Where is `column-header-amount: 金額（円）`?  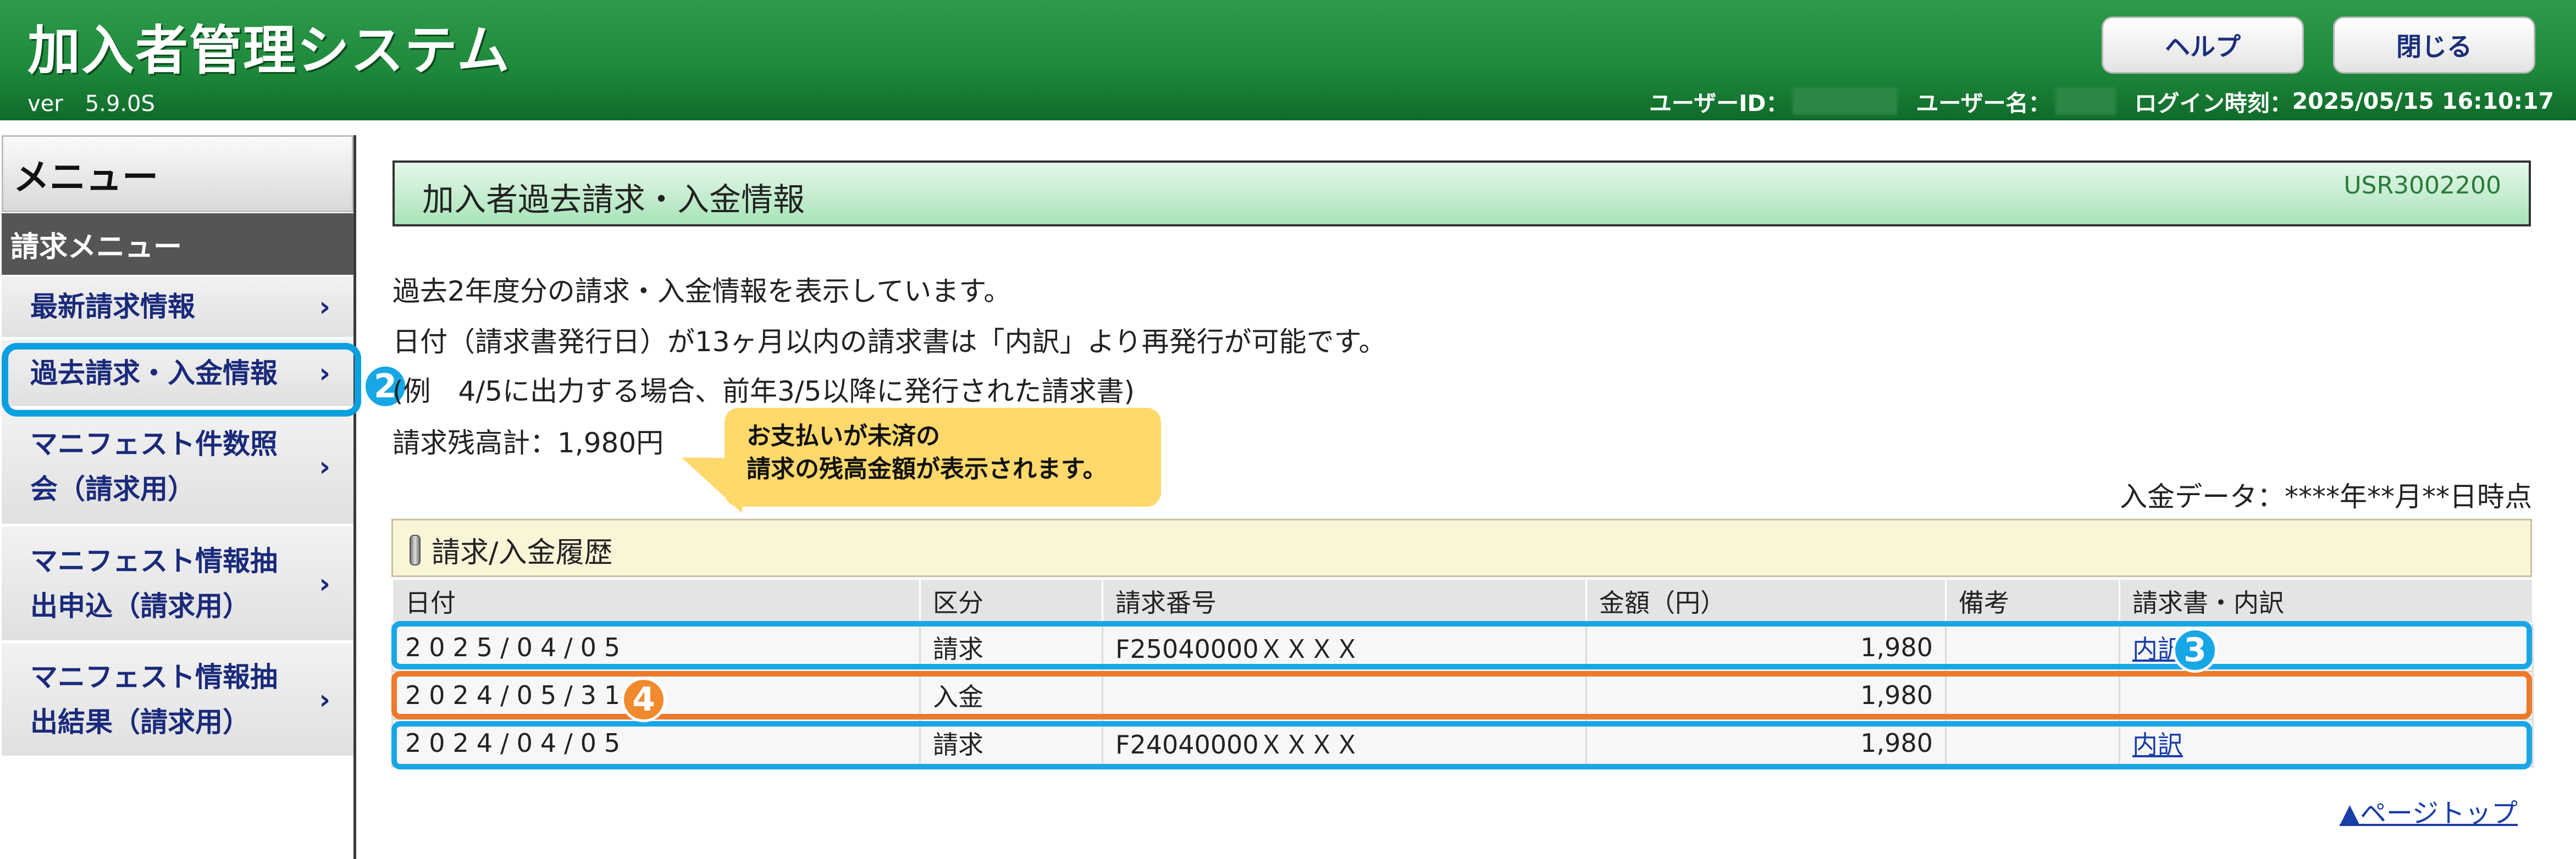
column-header-amount: 金額（円） is located at coordinates (1766, 601).